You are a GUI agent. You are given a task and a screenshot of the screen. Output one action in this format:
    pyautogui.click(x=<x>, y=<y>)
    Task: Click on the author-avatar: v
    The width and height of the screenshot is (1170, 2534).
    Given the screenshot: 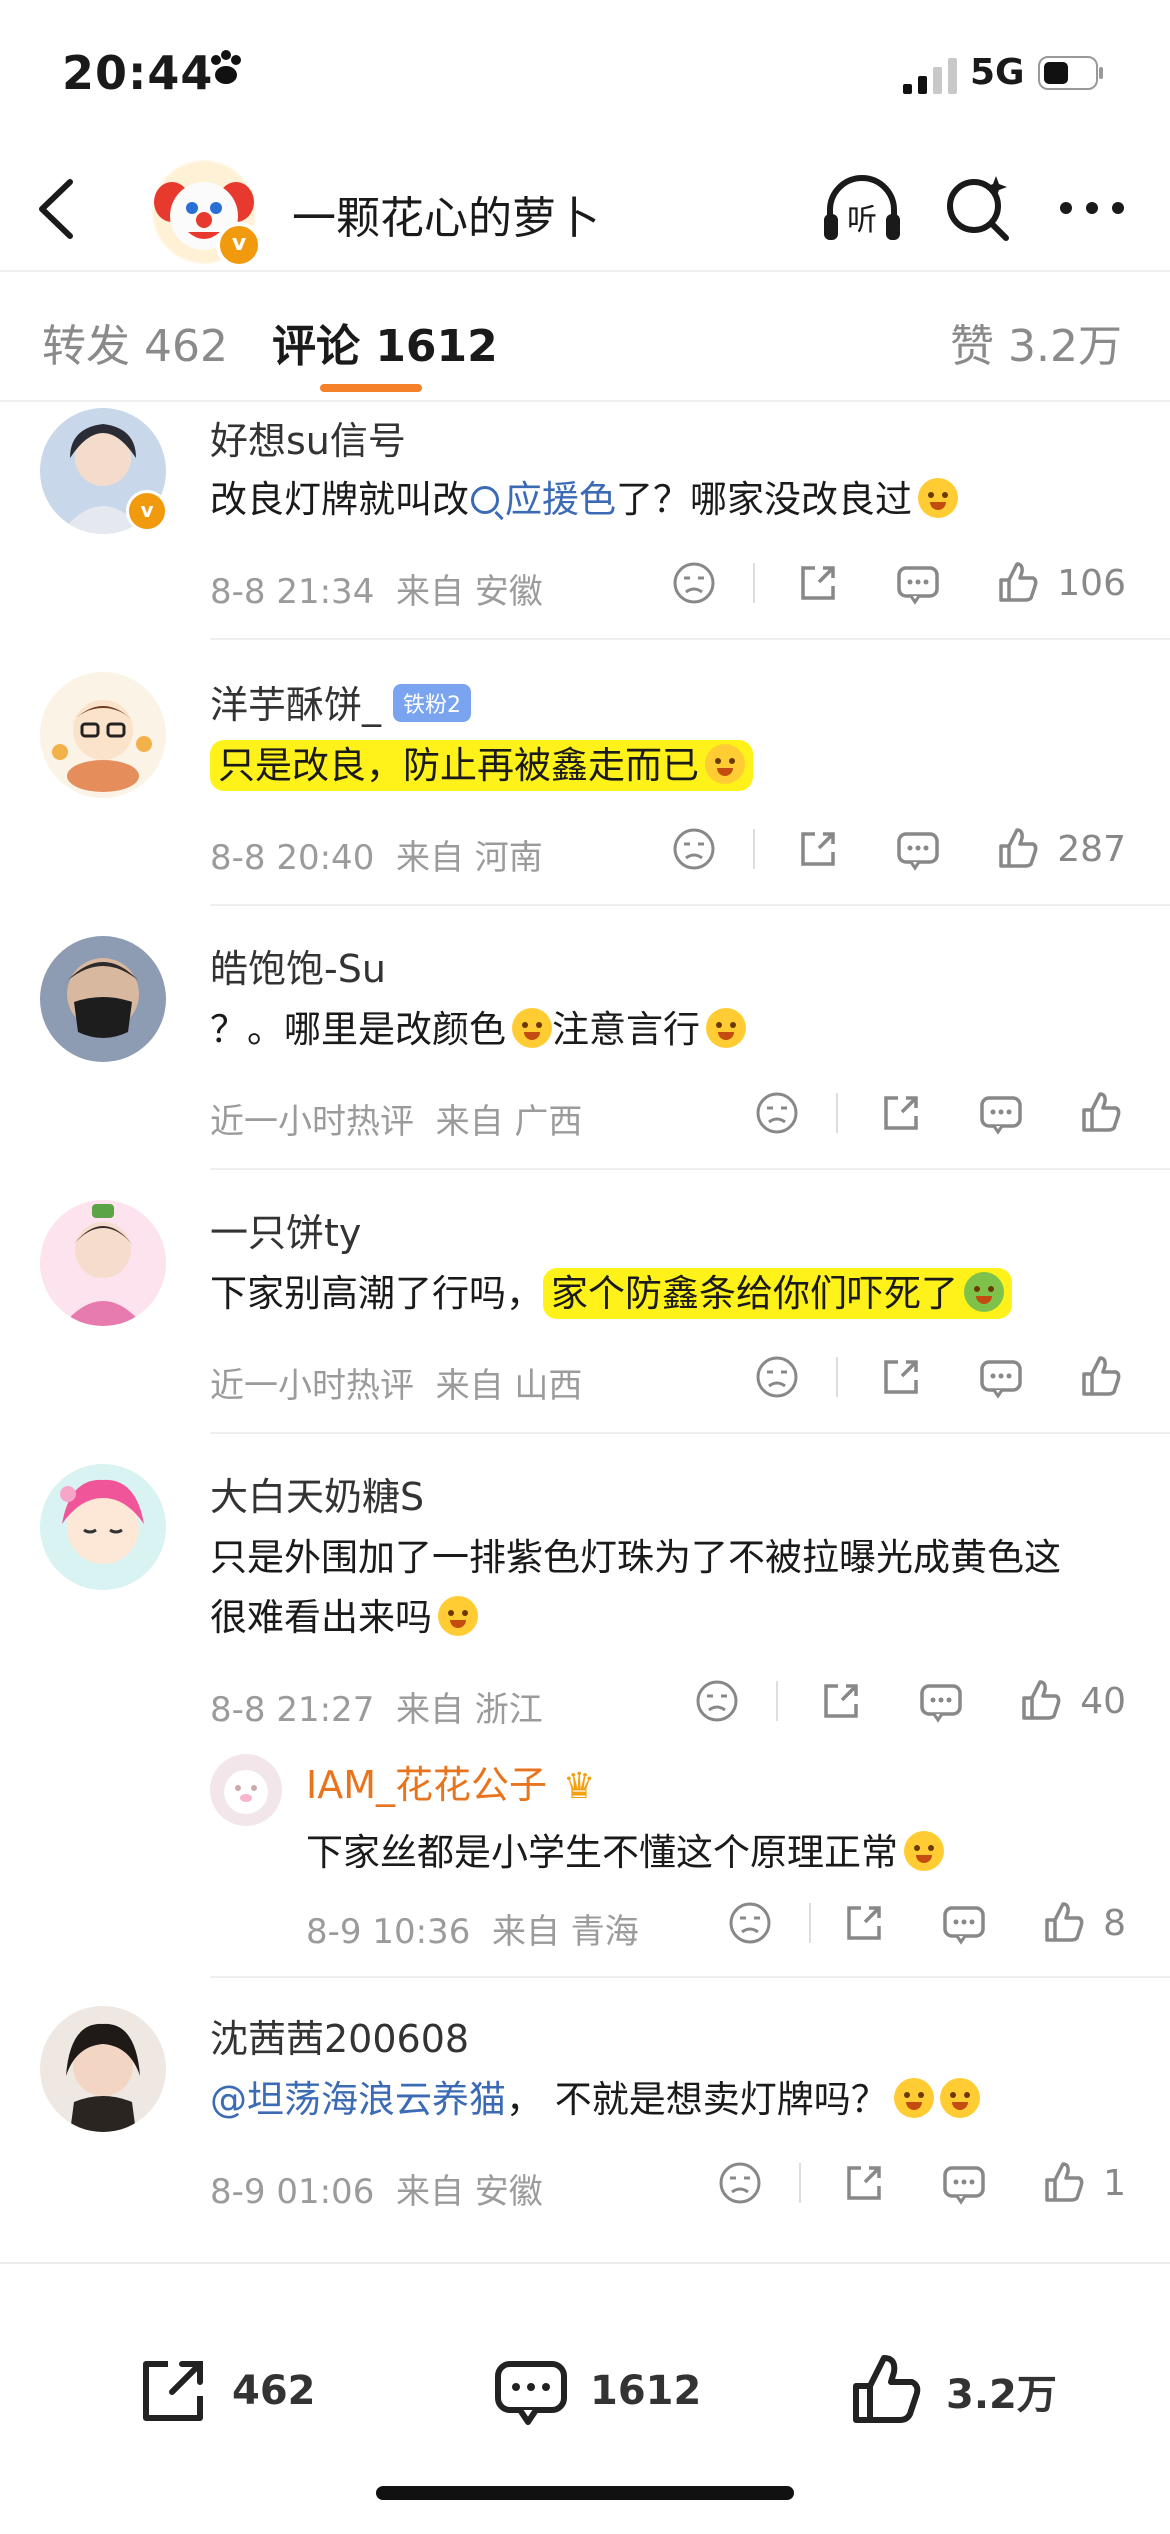 What is the action you would take?
    pyautogui.click(x=207, y=214)
    